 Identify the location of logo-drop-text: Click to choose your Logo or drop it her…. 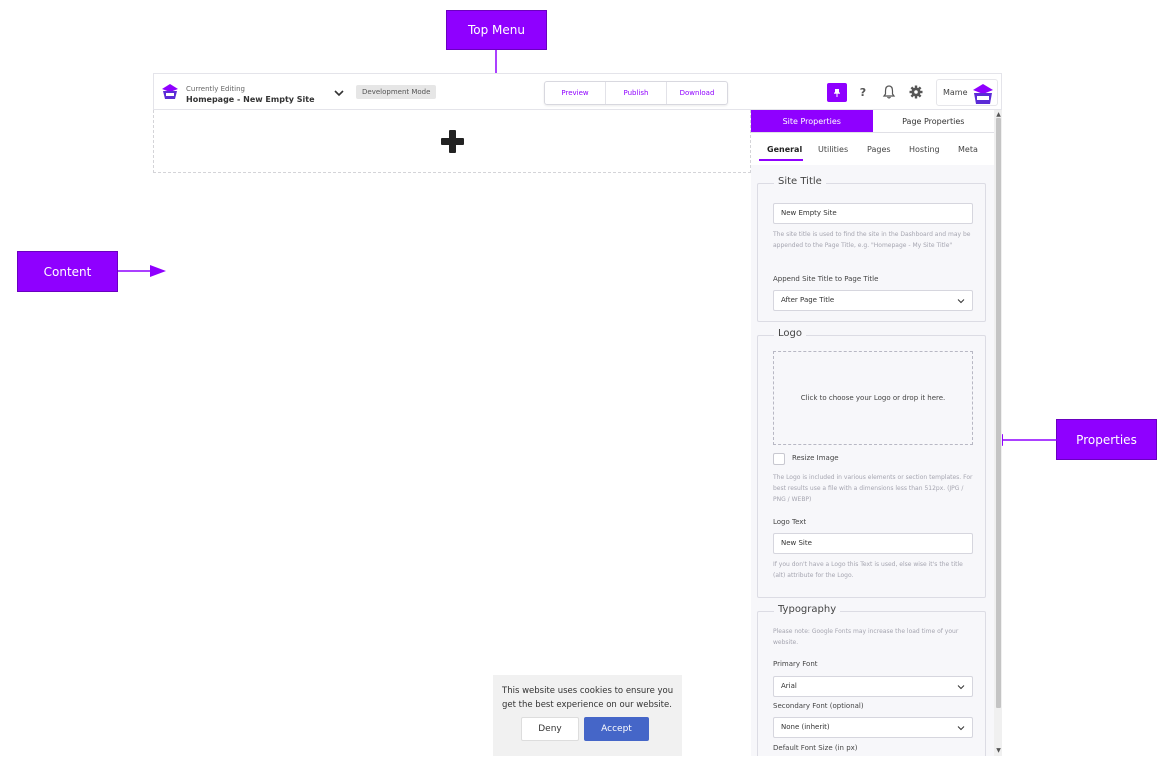
(873, 398).